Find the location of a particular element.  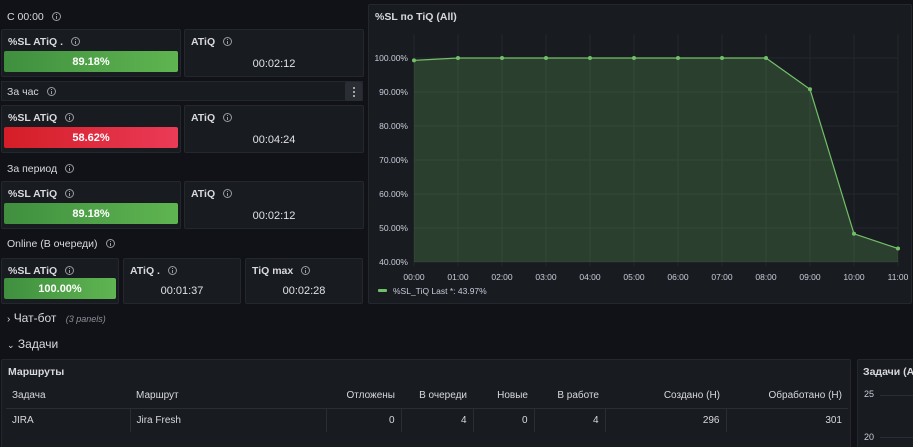

column-header: В работе is located at coordinates (569, 396).